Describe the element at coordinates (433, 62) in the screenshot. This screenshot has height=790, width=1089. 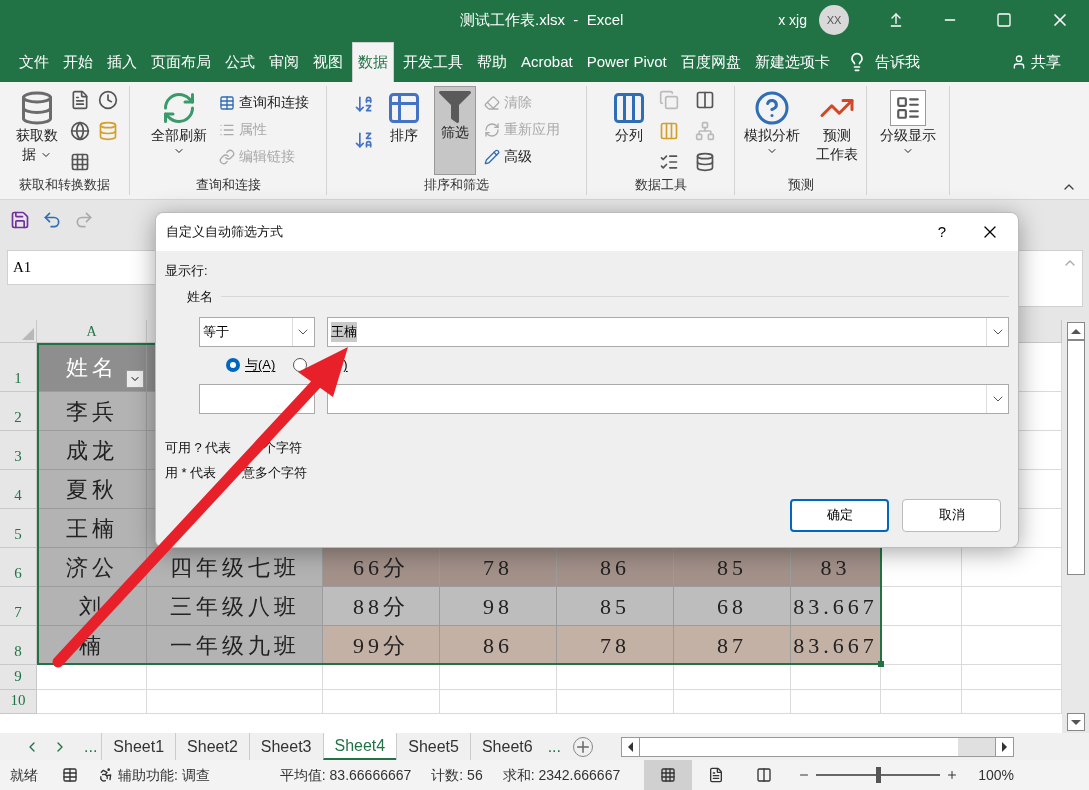
I see `ribbon-tab: 开发工具` at that location.